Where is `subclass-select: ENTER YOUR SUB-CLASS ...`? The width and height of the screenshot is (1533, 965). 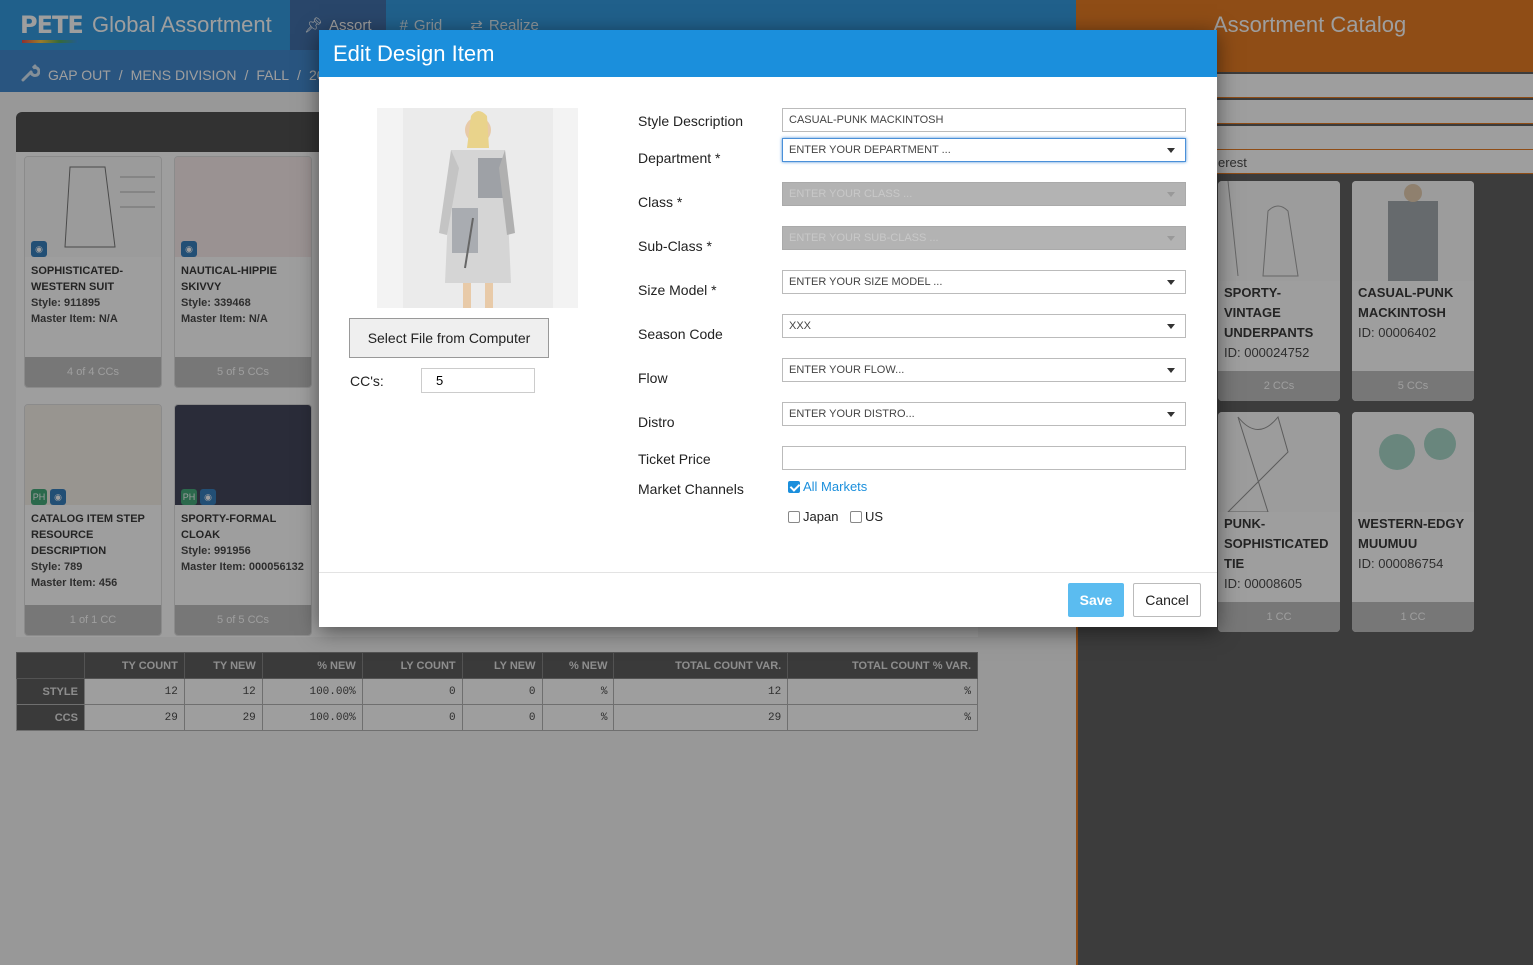
subclass-select: ENTER YOUR SUB-CLASS ... is located at coordinates (984, 238).